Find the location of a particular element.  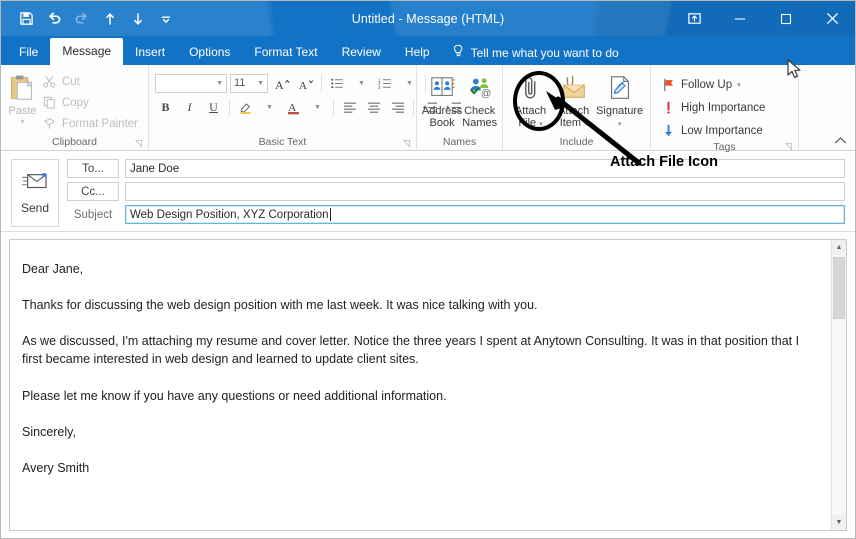

to-row: To... Jane Doe is located at coordinates (456, 168).